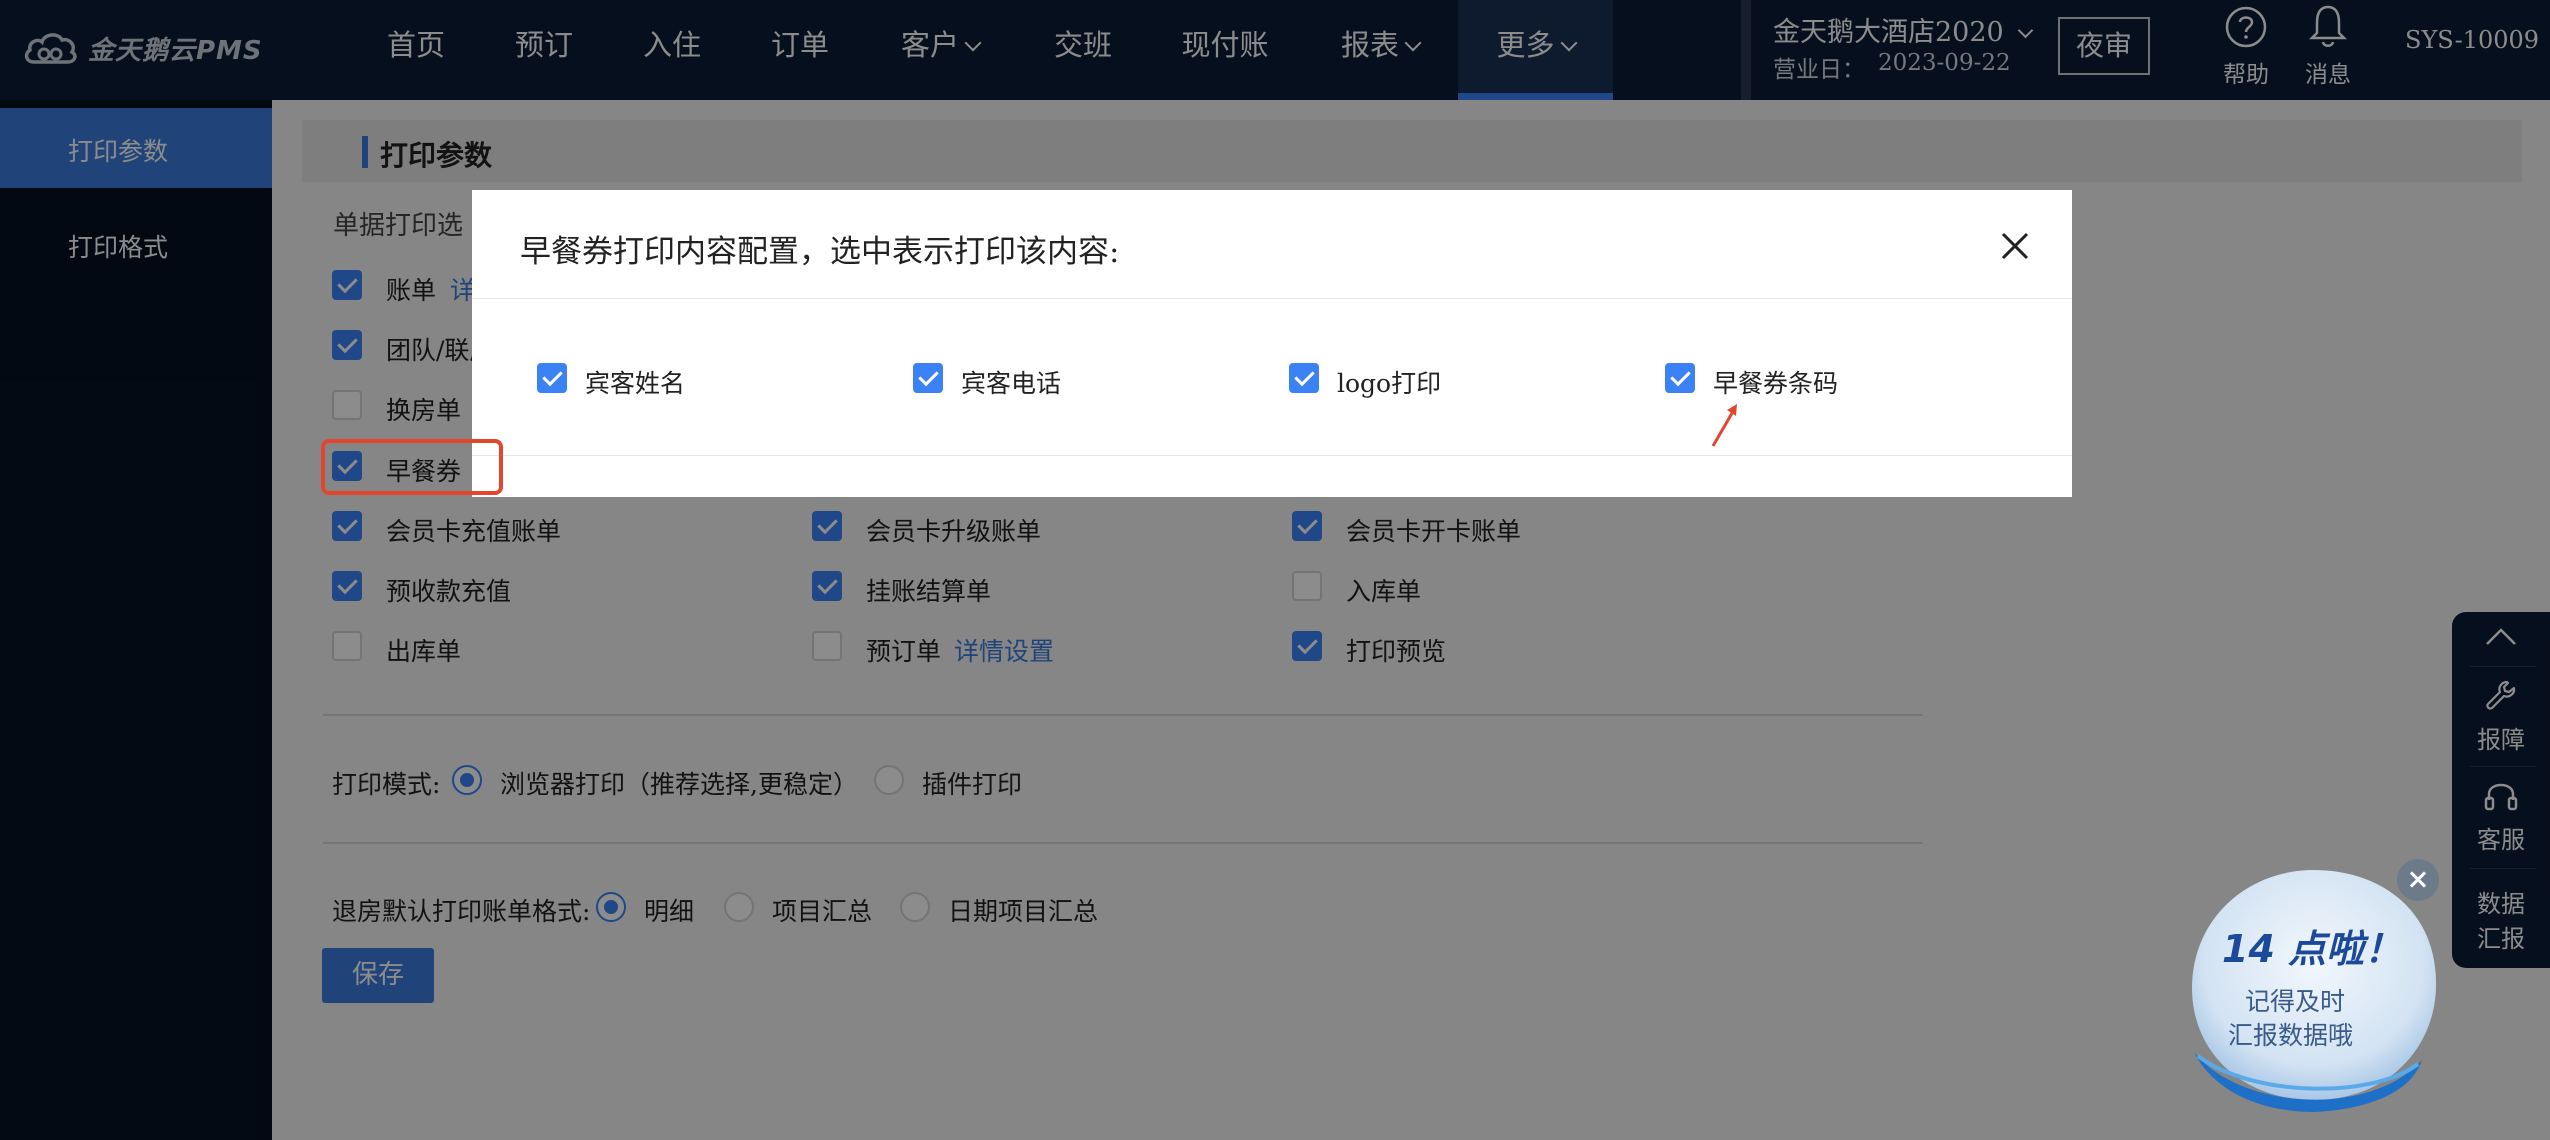  I want to click on modal-option-label: logo打印, so click(1389, 383).